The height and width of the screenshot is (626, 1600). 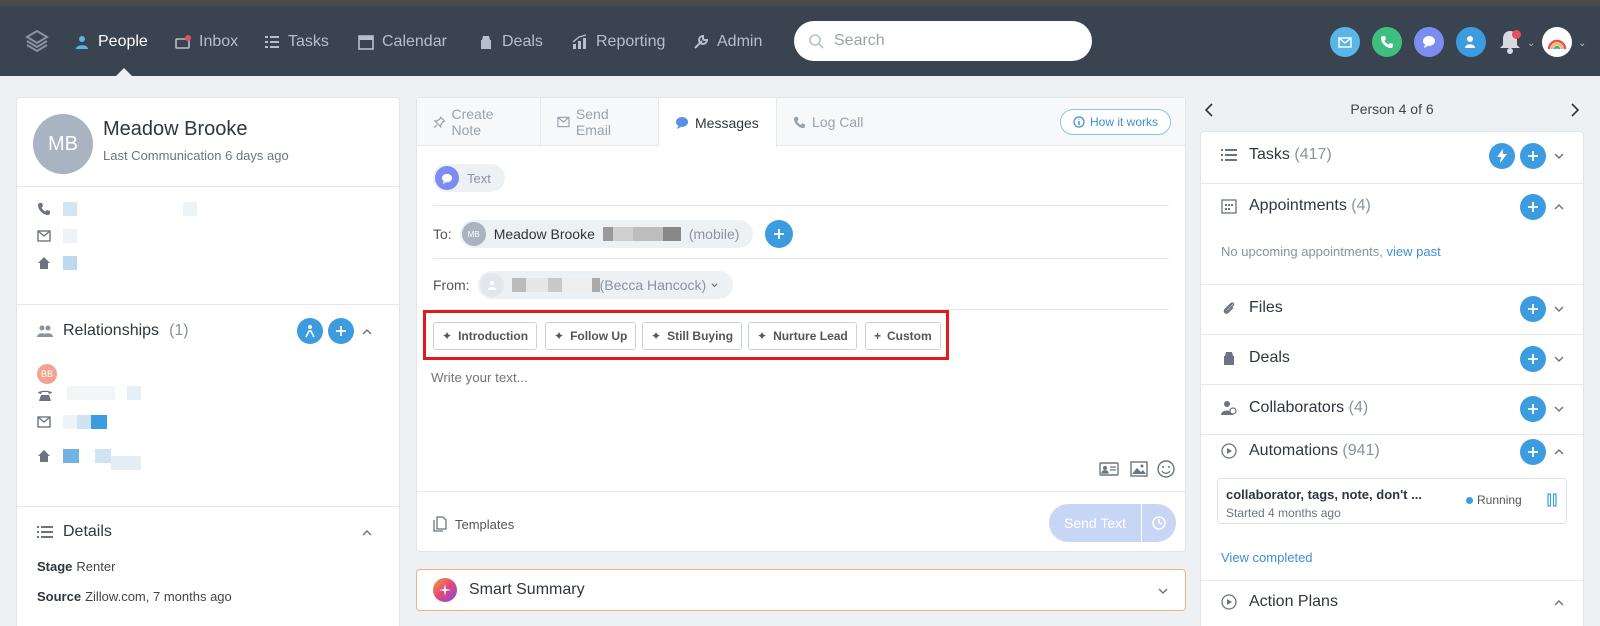 What do you see at coordinates (57, 236) in the screenshot?
I see `email-row` at bounding box center [57, 236].